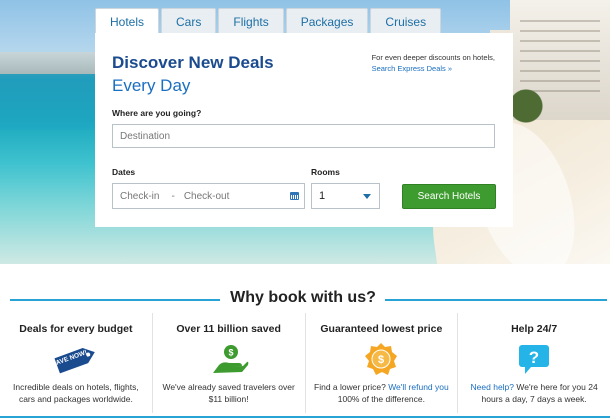  Describe the element at coordinates (496, 300) in the screenshot. I see `divider-right` at that location.